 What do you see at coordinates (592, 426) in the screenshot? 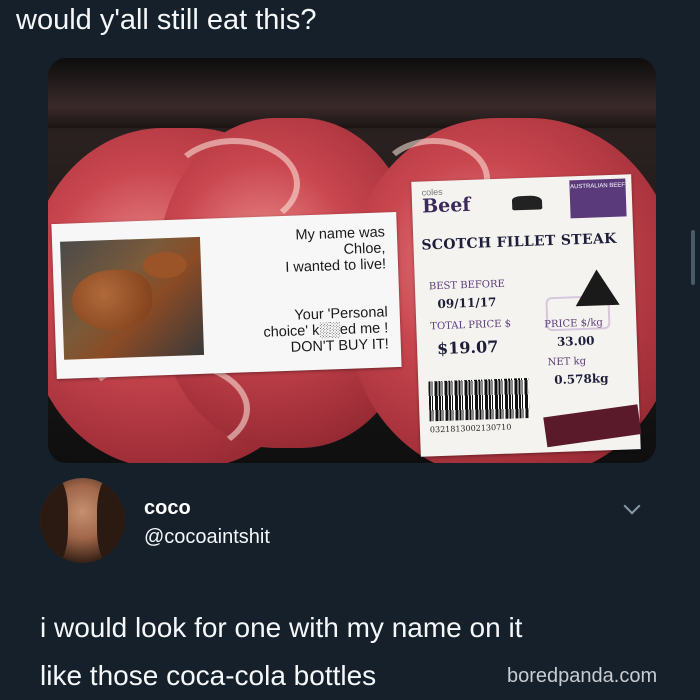
I see `label-stripe` at bounding box center [592, 426].